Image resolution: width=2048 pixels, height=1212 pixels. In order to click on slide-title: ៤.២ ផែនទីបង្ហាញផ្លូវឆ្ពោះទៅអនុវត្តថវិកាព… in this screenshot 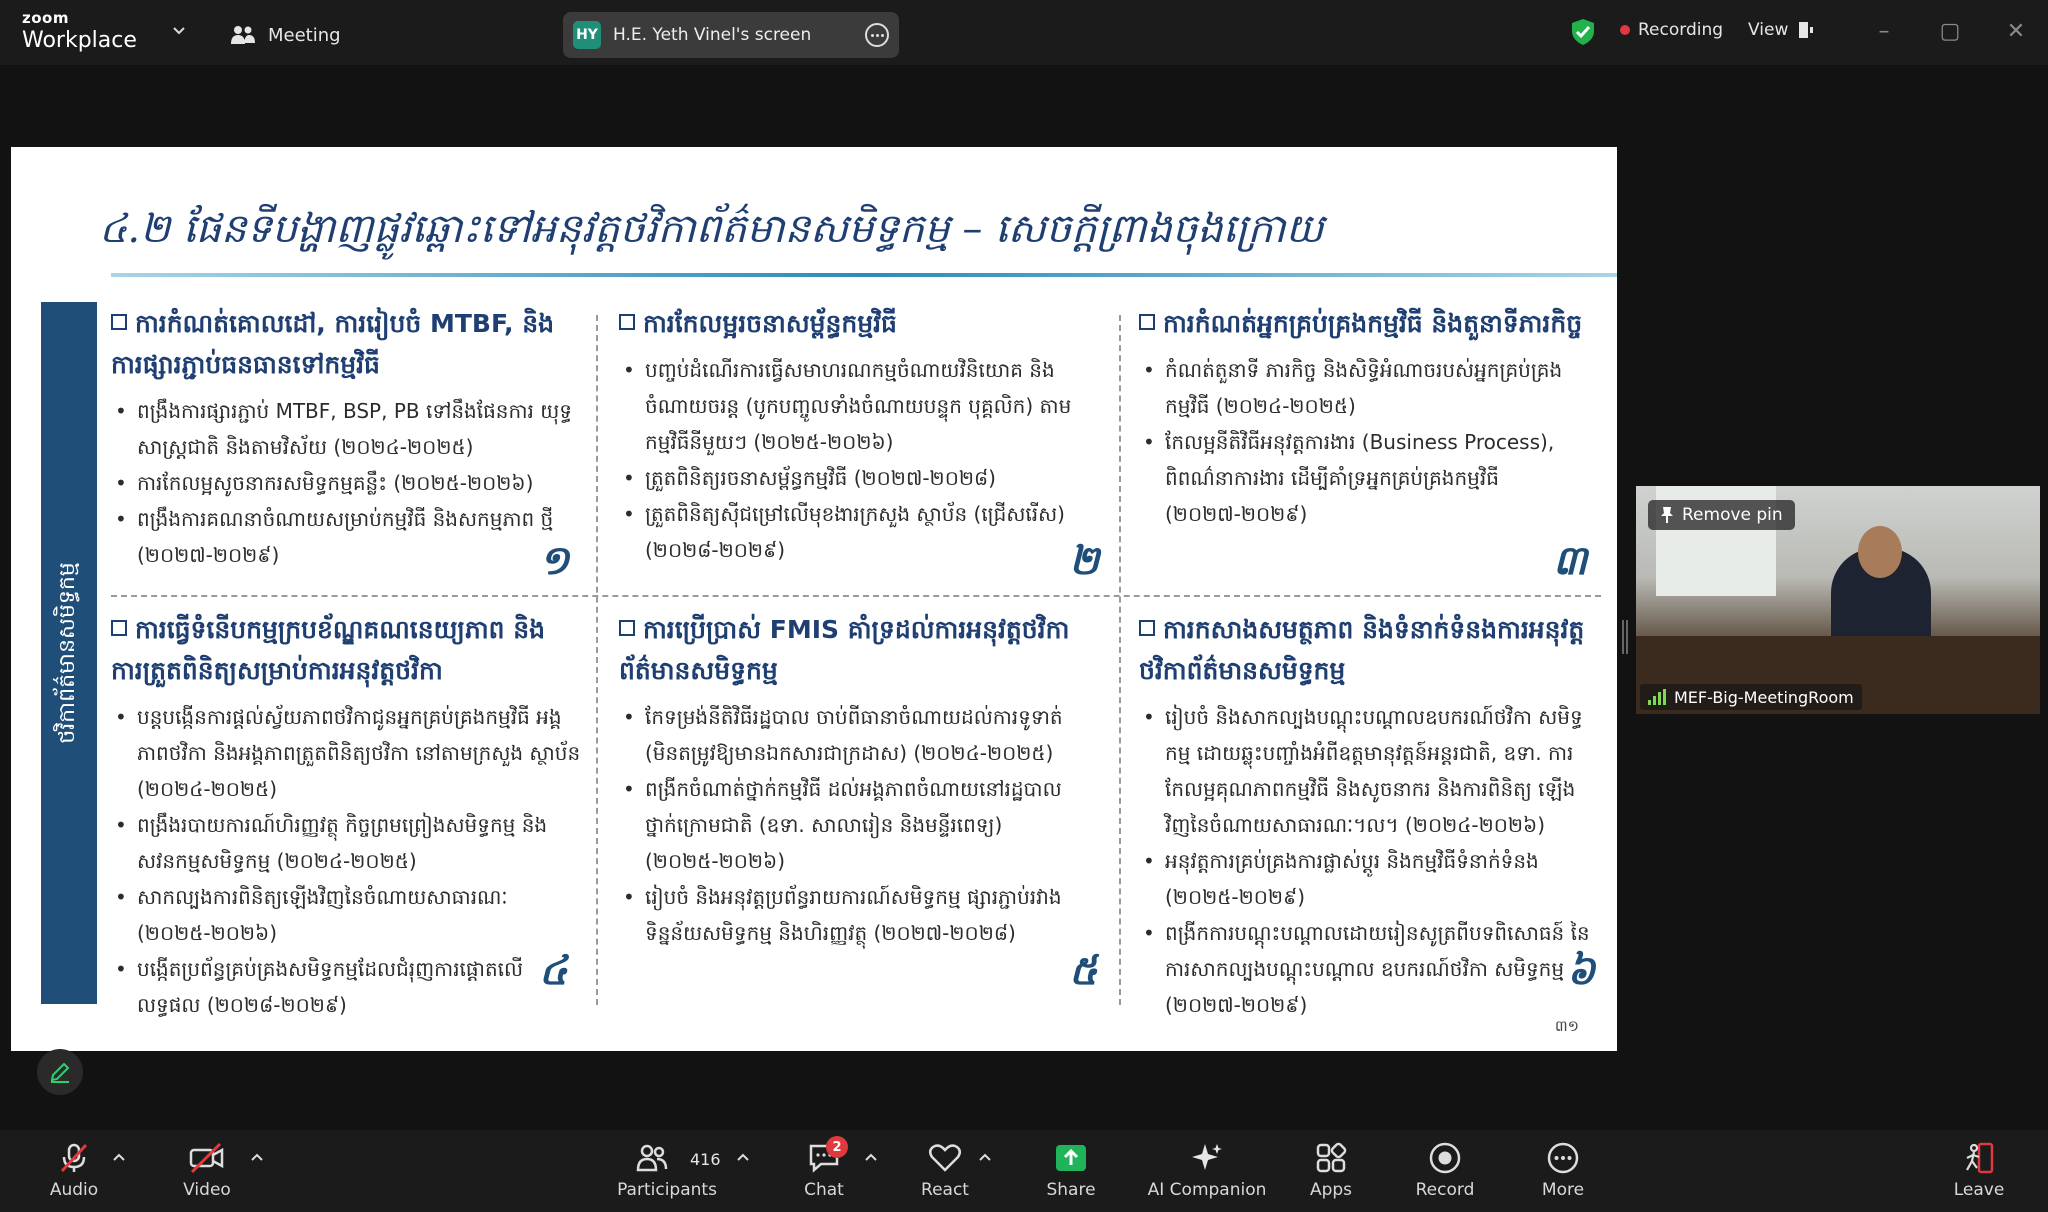, I will do `click(711, 229)`.